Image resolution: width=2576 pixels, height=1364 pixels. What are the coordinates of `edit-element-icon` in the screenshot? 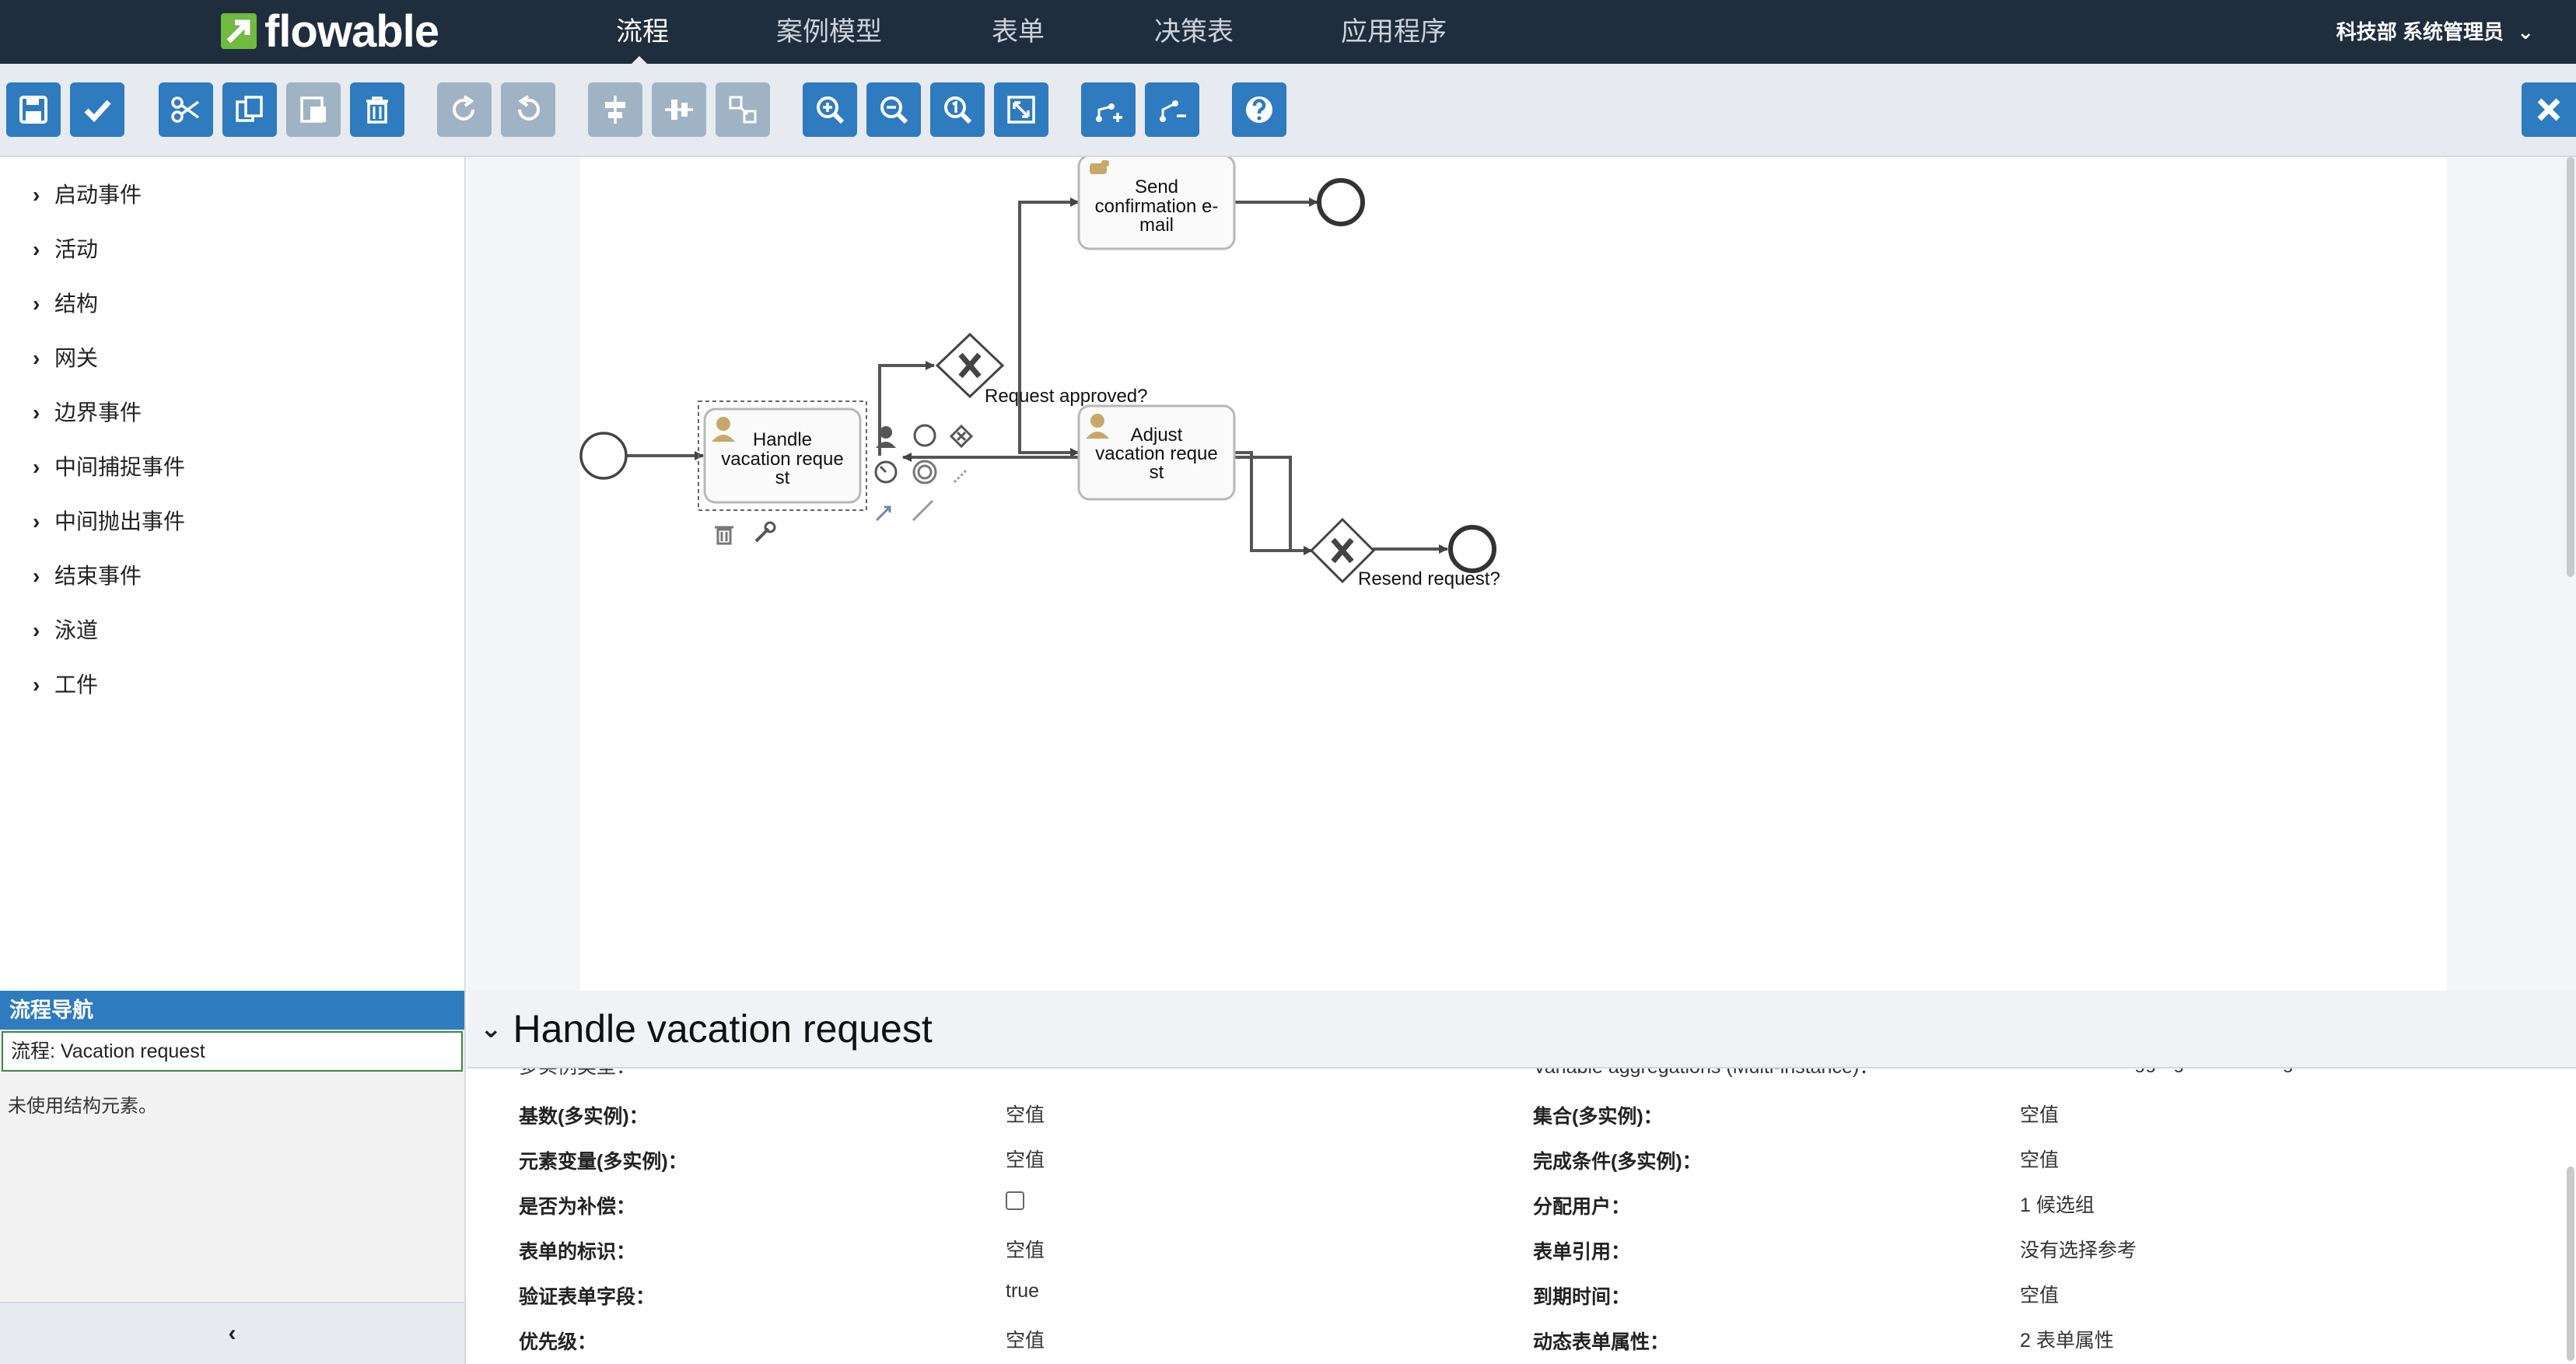 It's located at (765, 532).